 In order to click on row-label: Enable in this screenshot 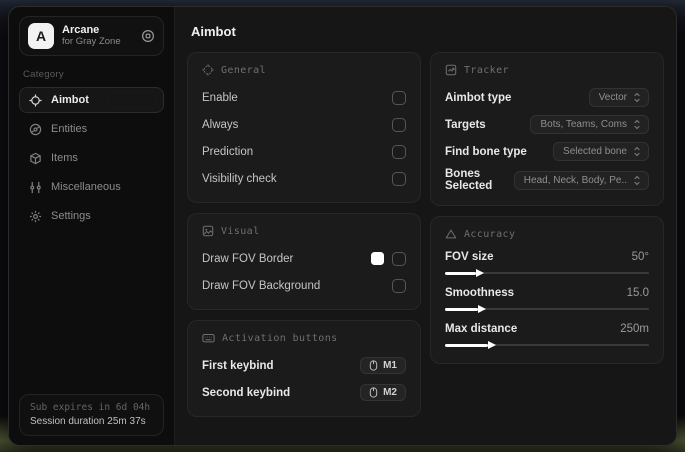, I will do `click(220, 97)`.